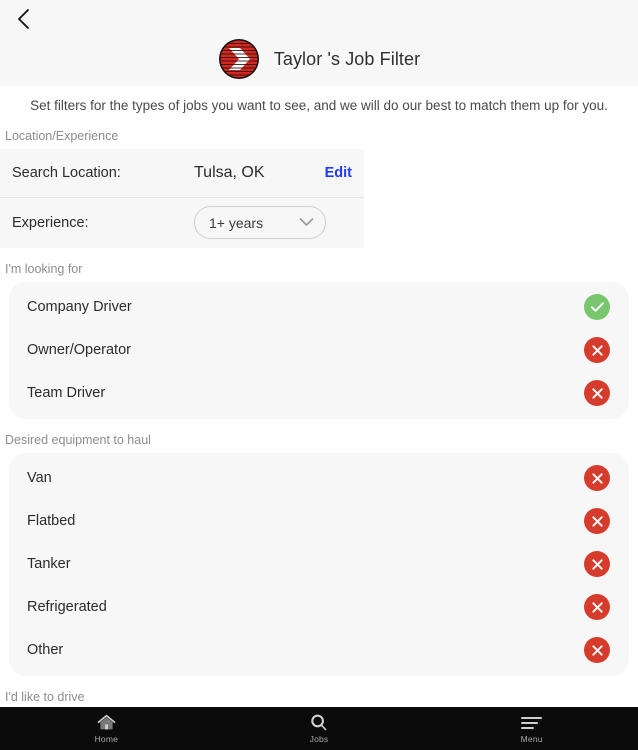 The height and width of the screenshot is (750, 638). I want to click on list-item-label: Team Driver, so click(66, 393).